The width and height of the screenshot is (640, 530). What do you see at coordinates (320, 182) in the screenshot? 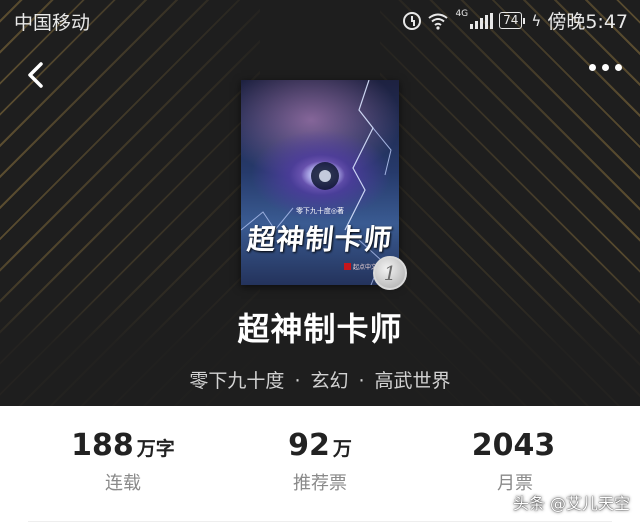
I see `book-cover: 零下九十度◎著 超神制卡师 起点中文网` at bounding box center [320, 182].